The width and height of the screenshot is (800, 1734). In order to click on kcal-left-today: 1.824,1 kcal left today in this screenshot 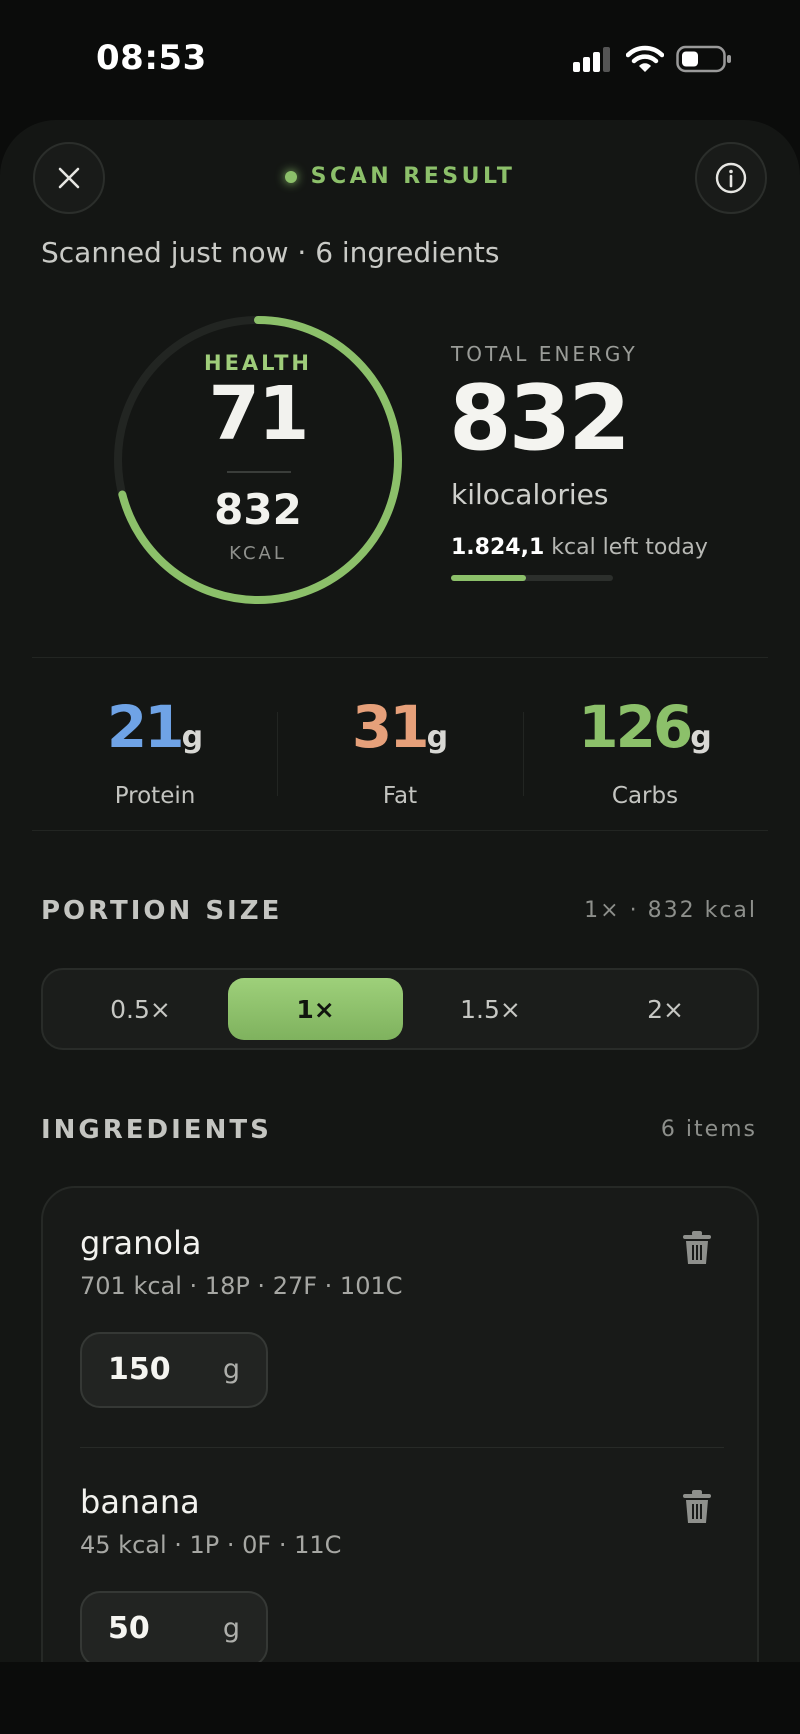, I will do `click(579, 547)`.